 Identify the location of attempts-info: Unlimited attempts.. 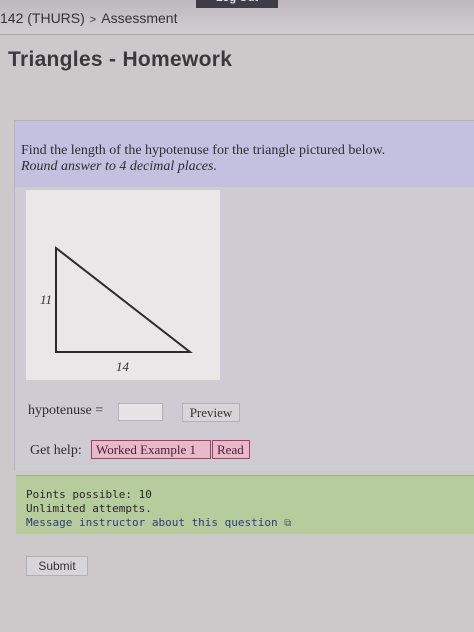
(89, 508).